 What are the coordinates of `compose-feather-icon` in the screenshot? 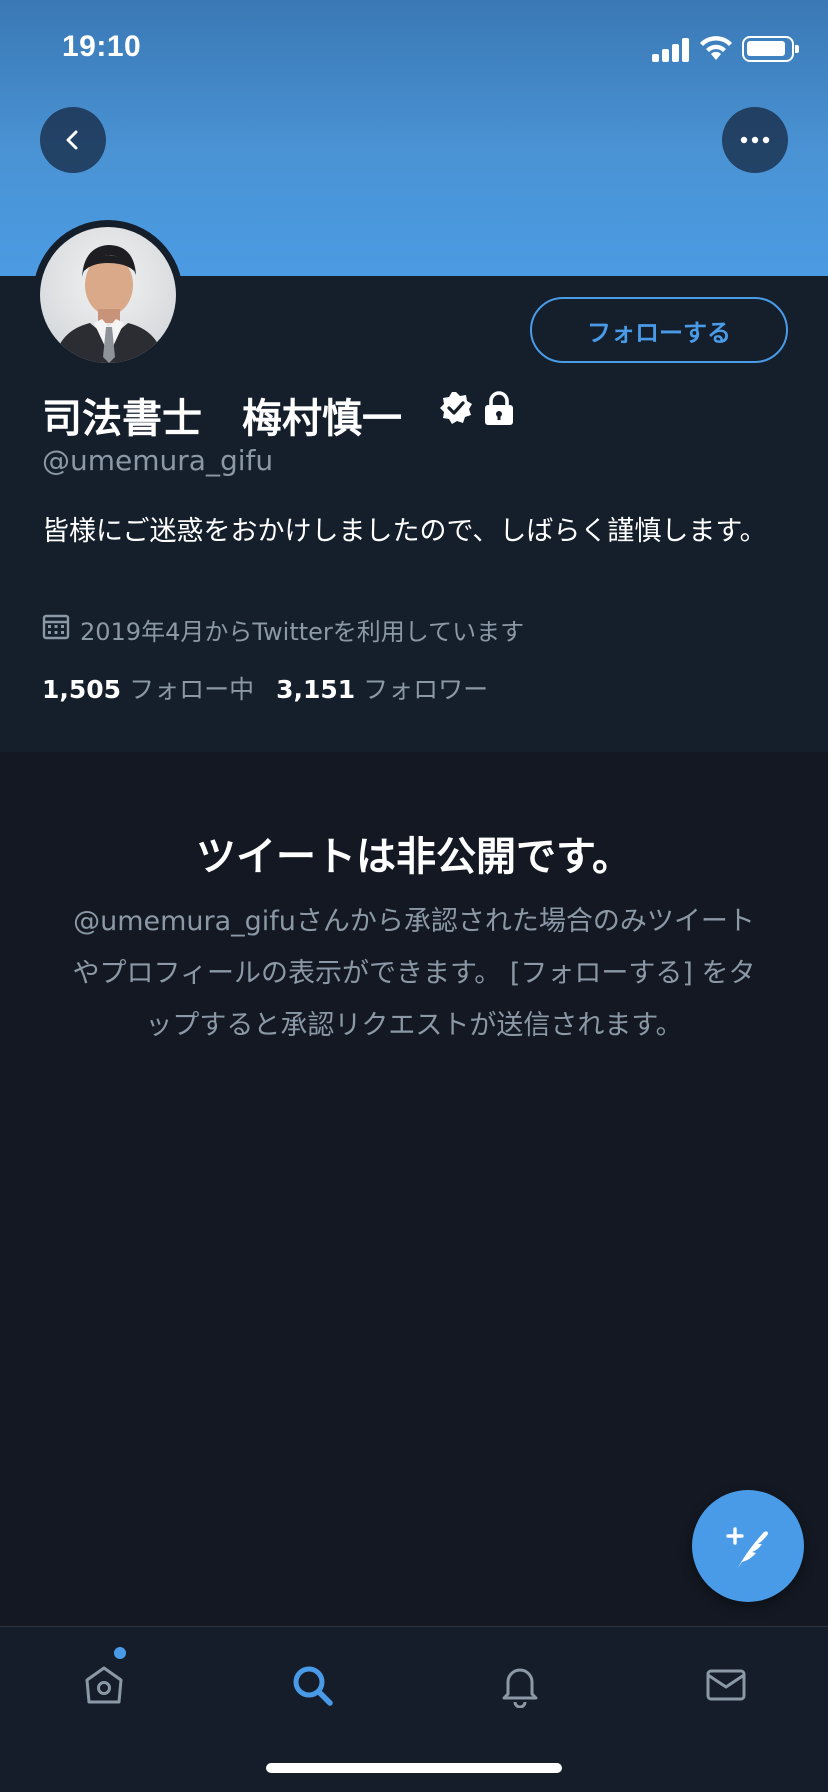 It's located at (747, 1547).